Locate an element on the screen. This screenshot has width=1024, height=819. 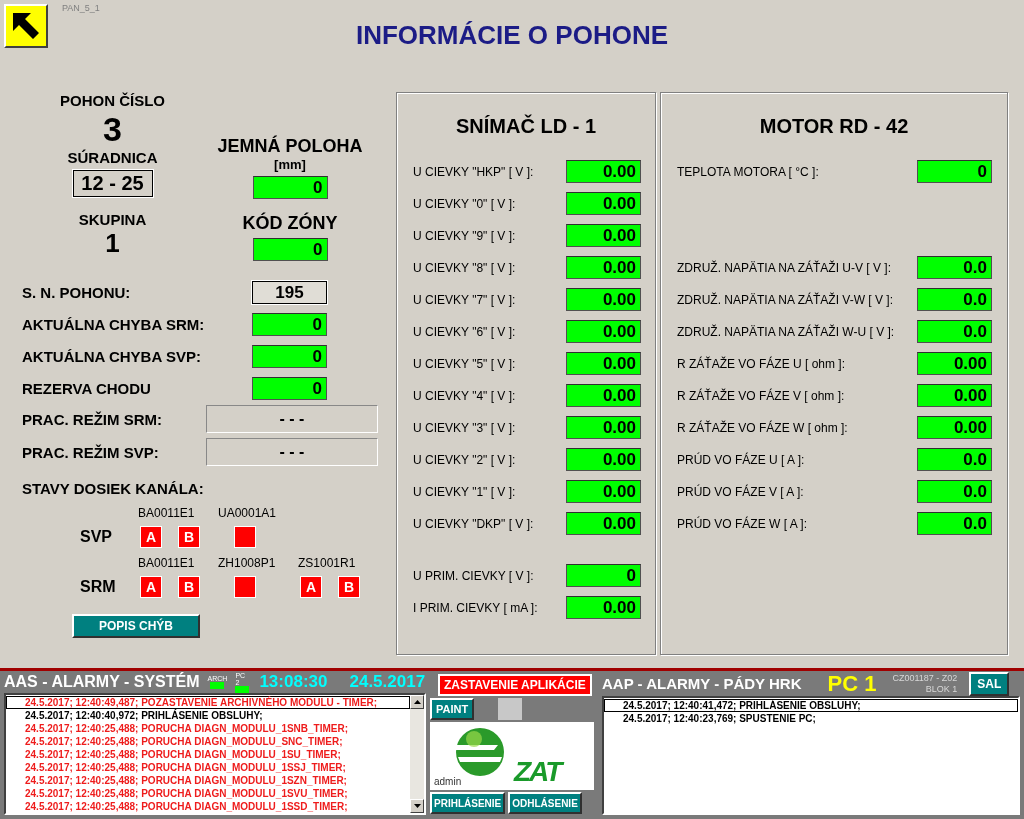
block-label: BLOK 1 is located at coordinates (941, 689).